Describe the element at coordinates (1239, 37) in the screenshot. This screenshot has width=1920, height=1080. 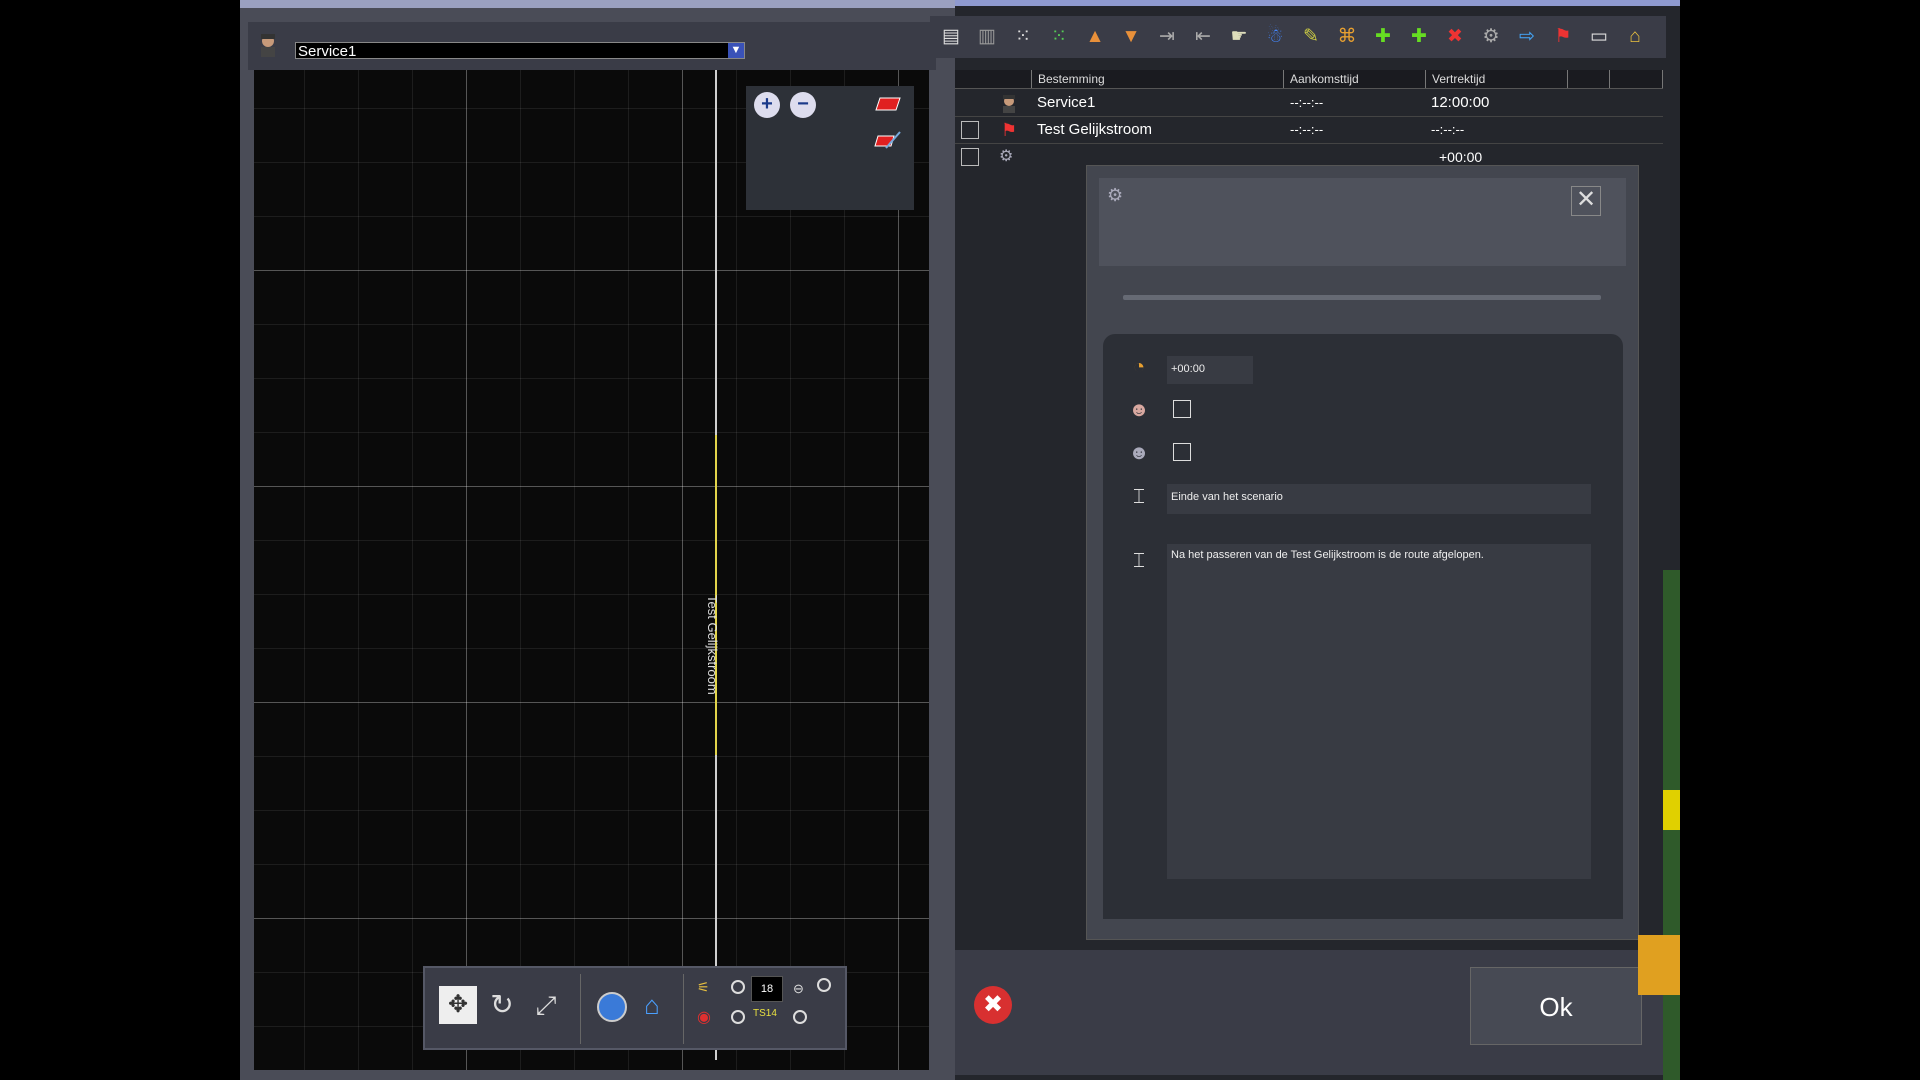
I see `hand-icon: ☛` at that location.